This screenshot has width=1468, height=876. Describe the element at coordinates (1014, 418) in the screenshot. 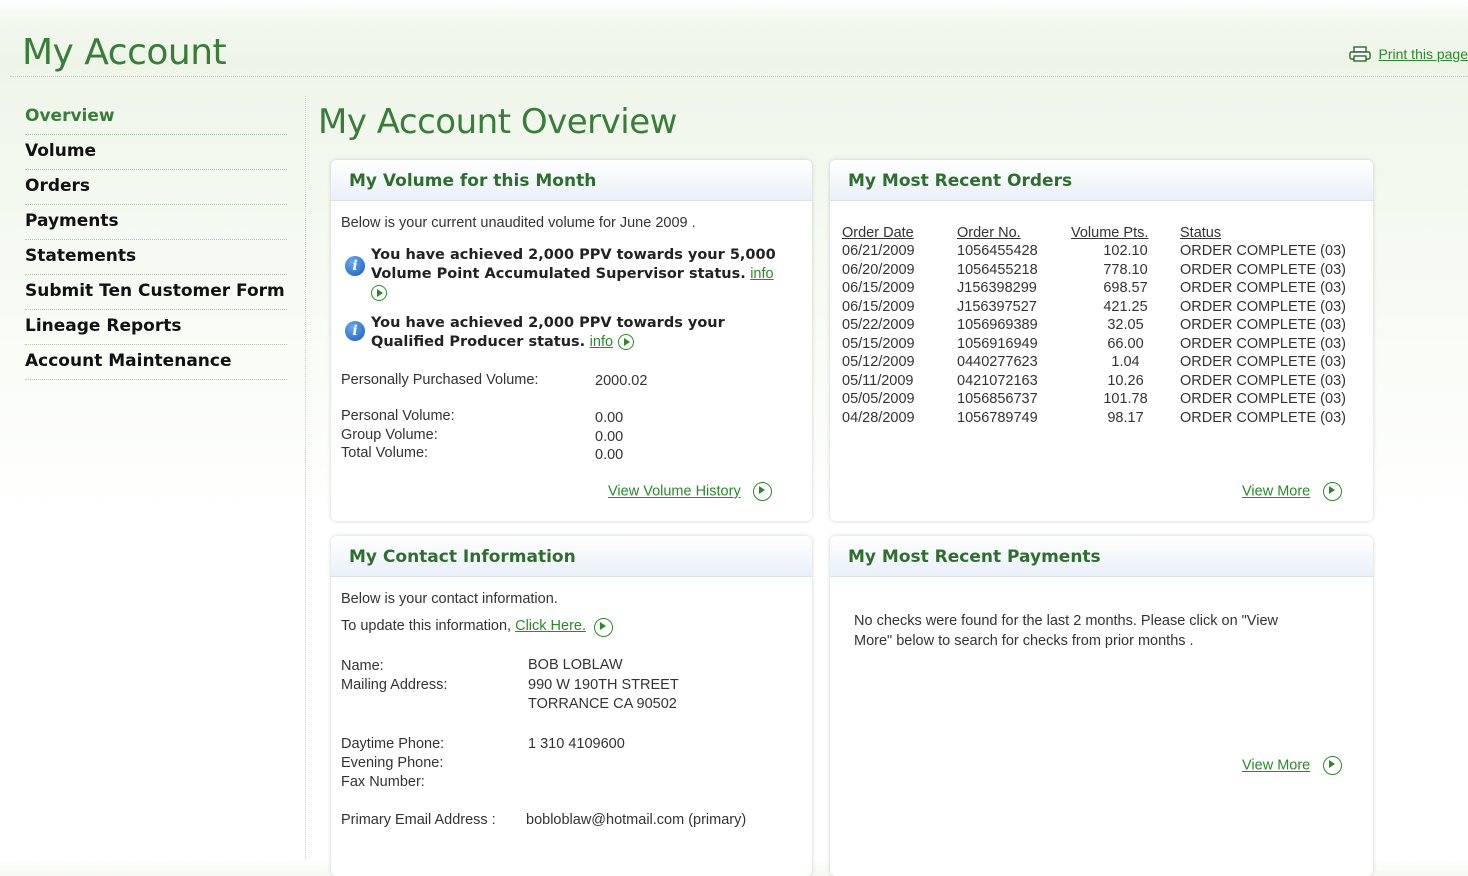

I see `order-no-cell: 1056789749` at that location.